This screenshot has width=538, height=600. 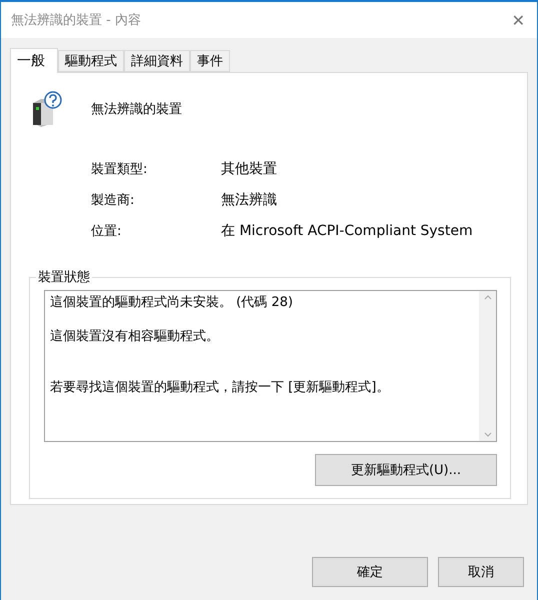 What do you see at coordinates (76, 20) in the screenshot?
I see `window-title: 無法辨識的裝置 - 內容` at bounding box center [76, 20].